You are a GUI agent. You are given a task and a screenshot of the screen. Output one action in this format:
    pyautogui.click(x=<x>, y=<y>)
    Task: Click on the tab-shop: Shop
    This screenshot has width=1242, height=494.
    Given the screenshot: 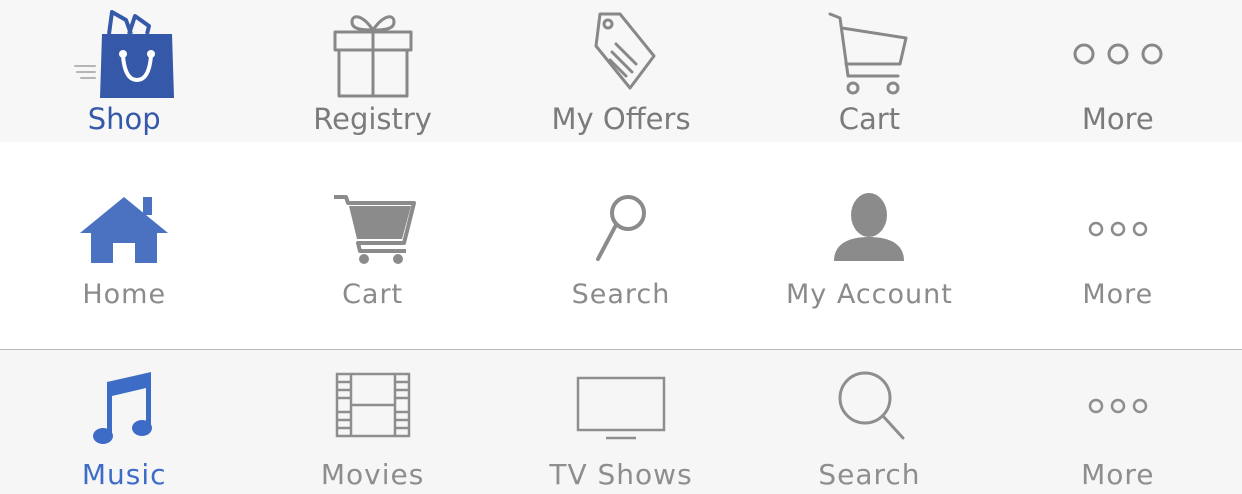 What is the action you would take?
    pyautogui.click(x=124, y=71)
    